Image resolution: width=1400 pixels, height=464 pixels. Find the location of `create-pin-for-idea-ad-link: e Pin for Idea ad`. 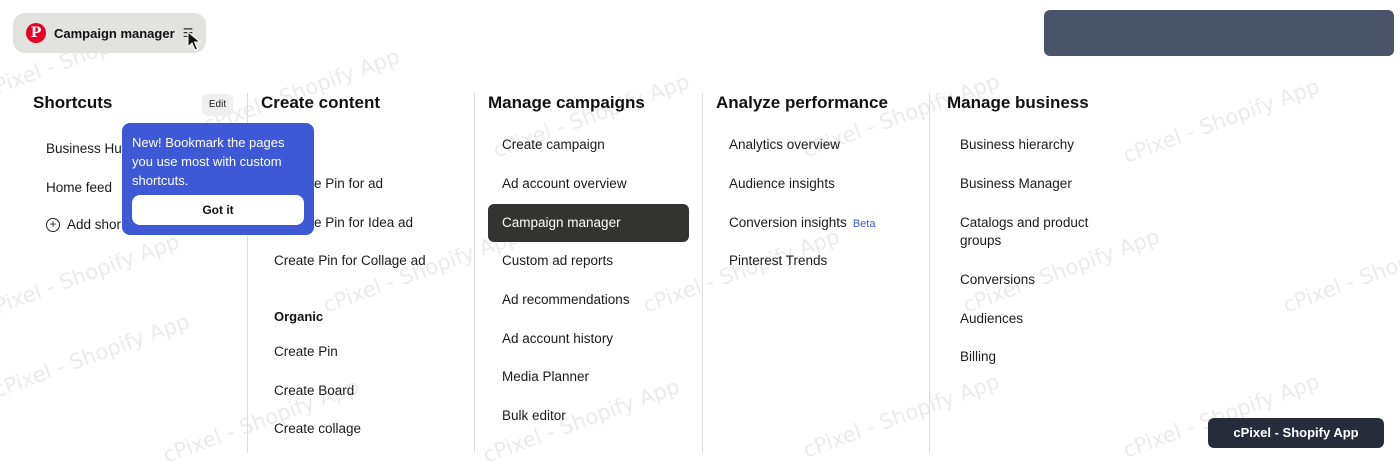

create-pin-for-idea-ad-link: e Pin for Idea ad is located at coordinates (363, 223).